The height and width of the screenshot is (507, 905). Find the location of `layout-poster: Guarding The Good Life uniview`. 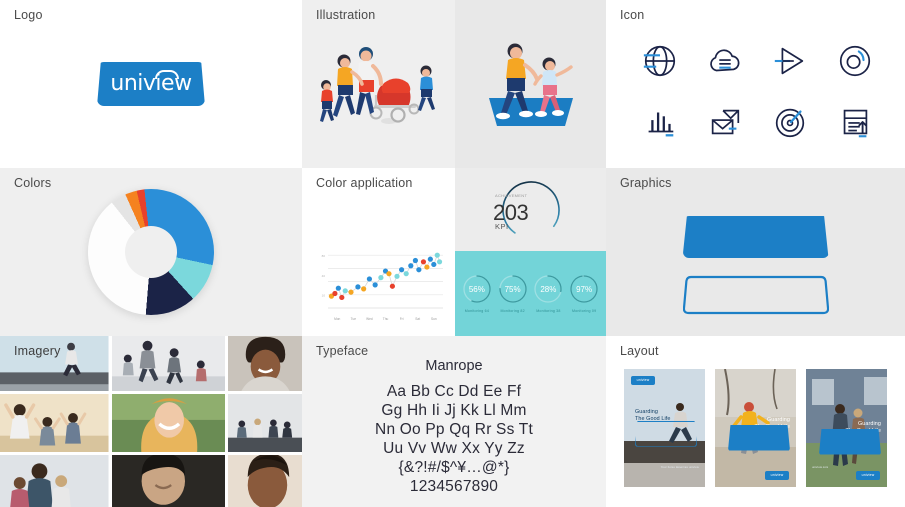

layout-poster: Guarding The Good Life uniview is located at coordinates (755, 427).